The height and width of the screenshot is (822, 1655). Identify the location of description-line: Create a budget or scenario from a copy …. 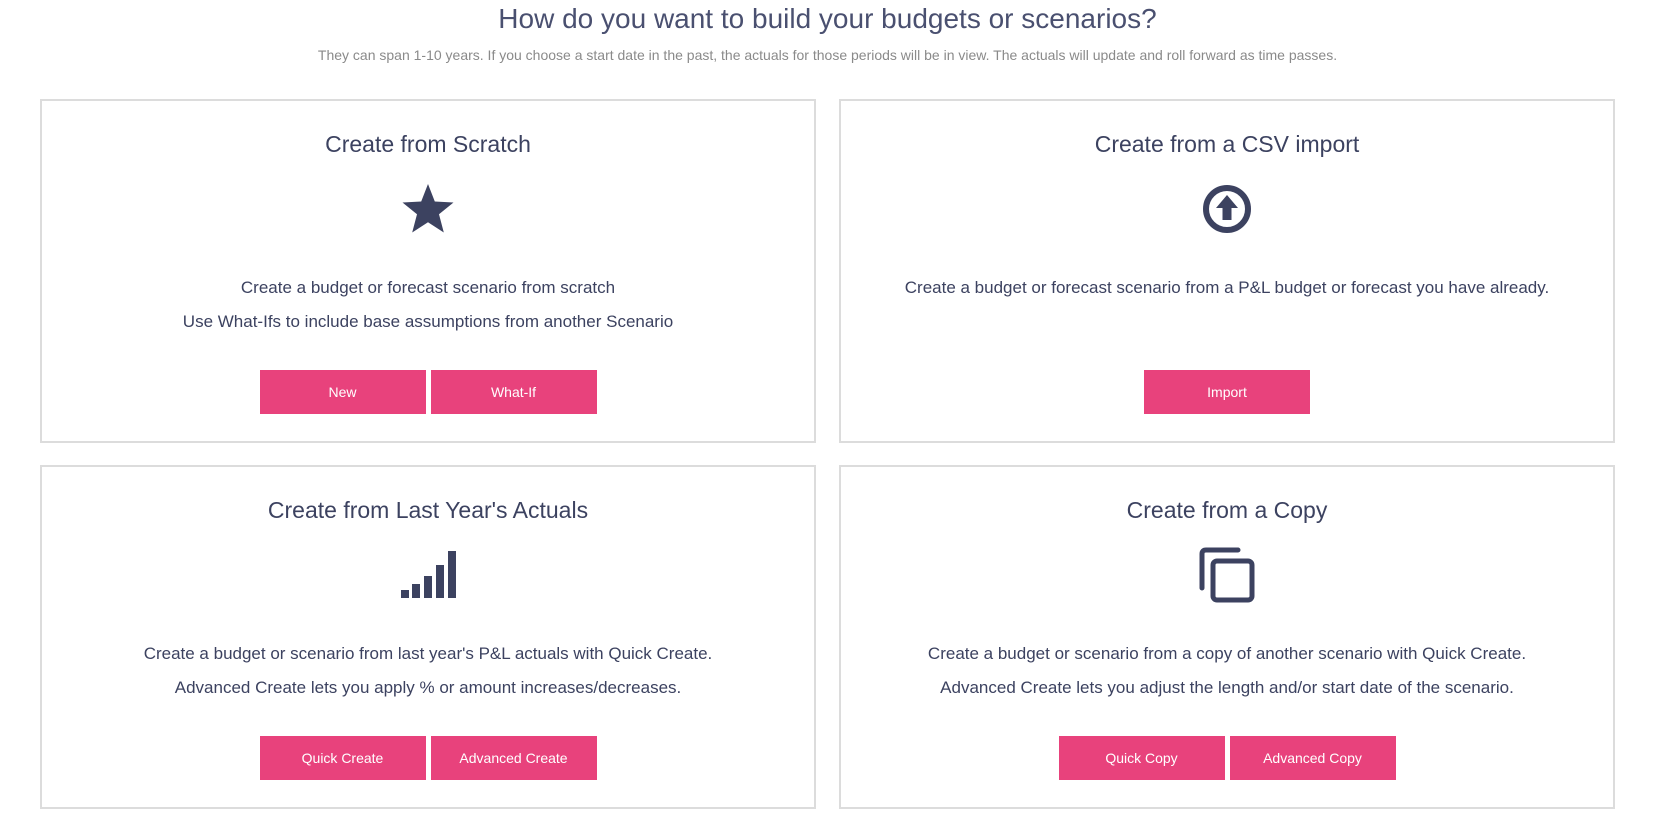
(1227, 653).